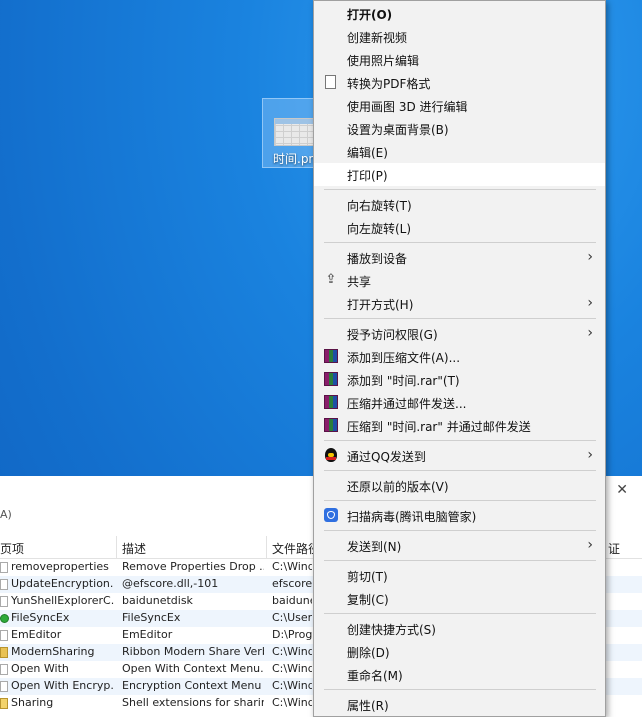  What do you see at coordinates (391, 630) in the screenshot?
I see `menu-item-label: 创建快捷方式(S)` at bounding box center [391, 630].